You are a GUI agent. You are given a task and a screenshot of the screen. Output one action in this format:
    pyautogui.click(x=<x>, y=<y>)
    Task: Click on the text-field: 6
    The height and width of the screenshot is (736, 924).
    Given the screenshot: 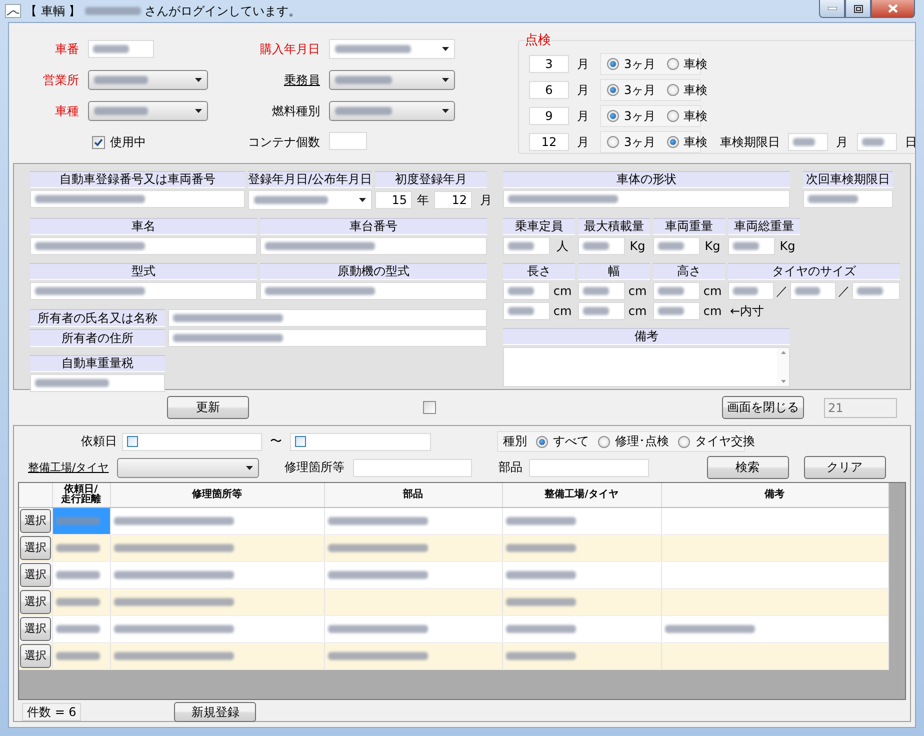 What is the action you would take?
    pyautogui.click(x=549, y=90)
    